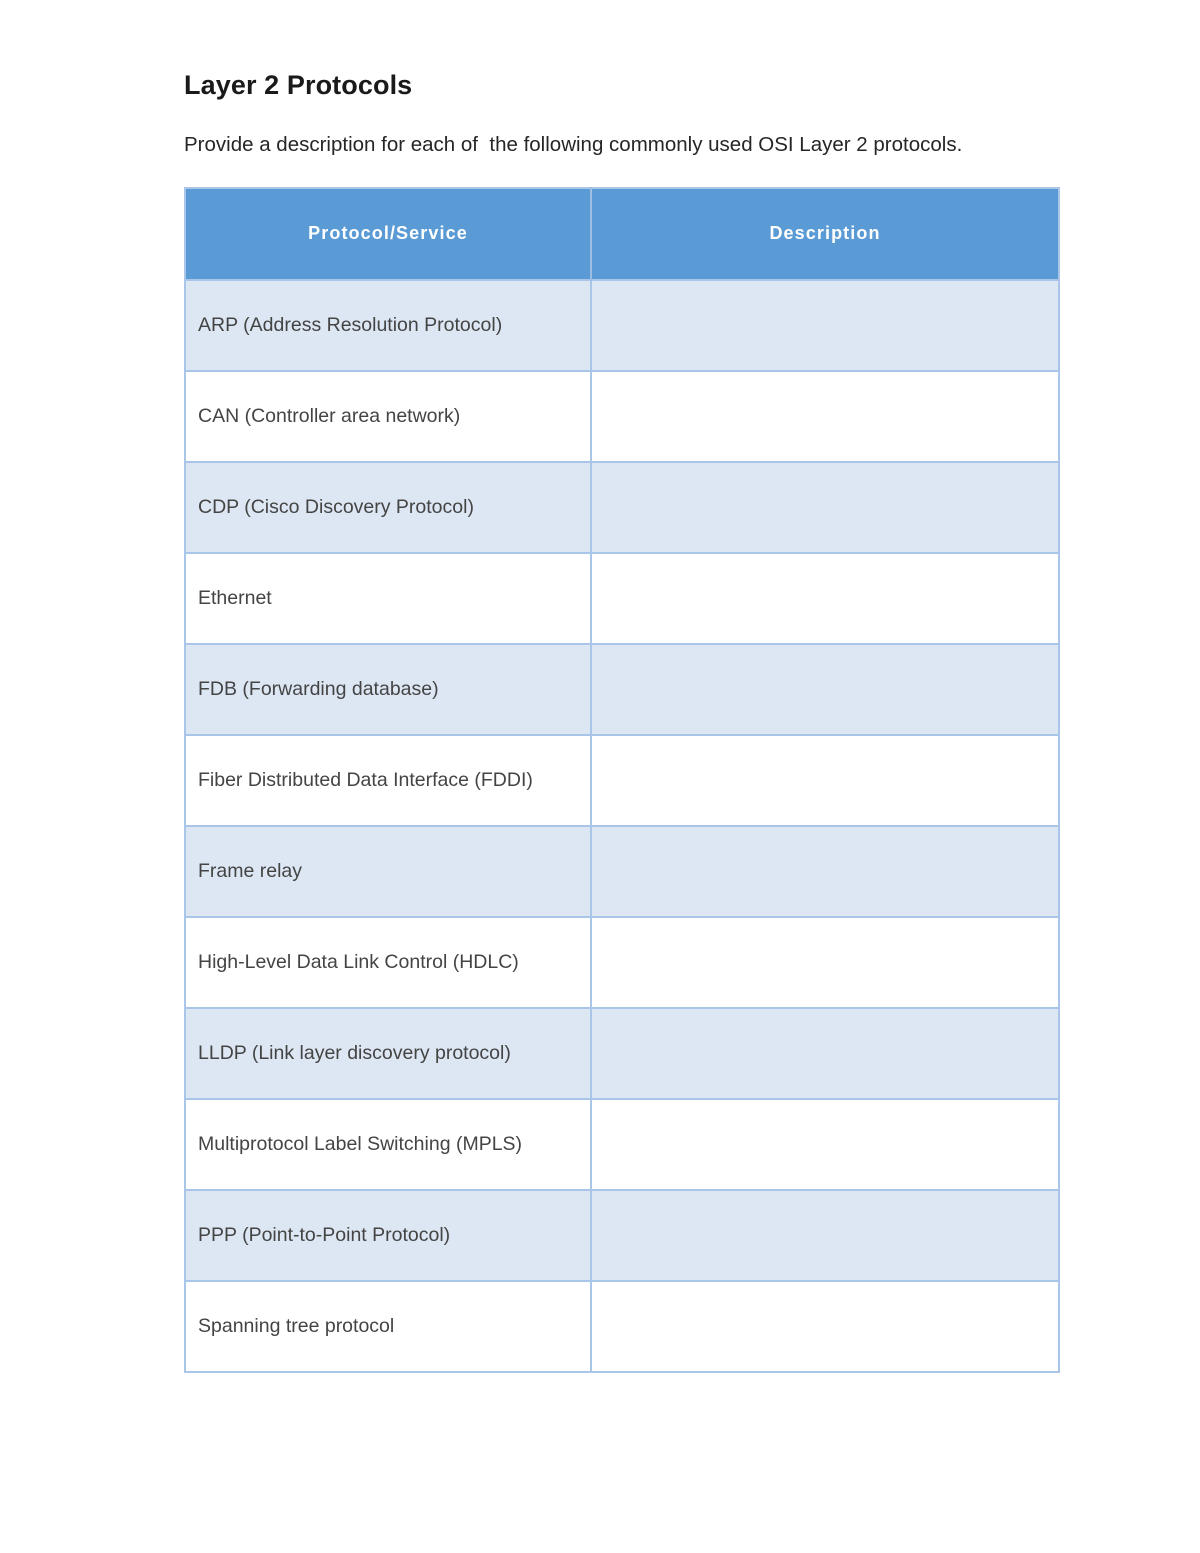  I want to click on table-row: CDP (Cisco Discovery Protocol), so click(622, 506).